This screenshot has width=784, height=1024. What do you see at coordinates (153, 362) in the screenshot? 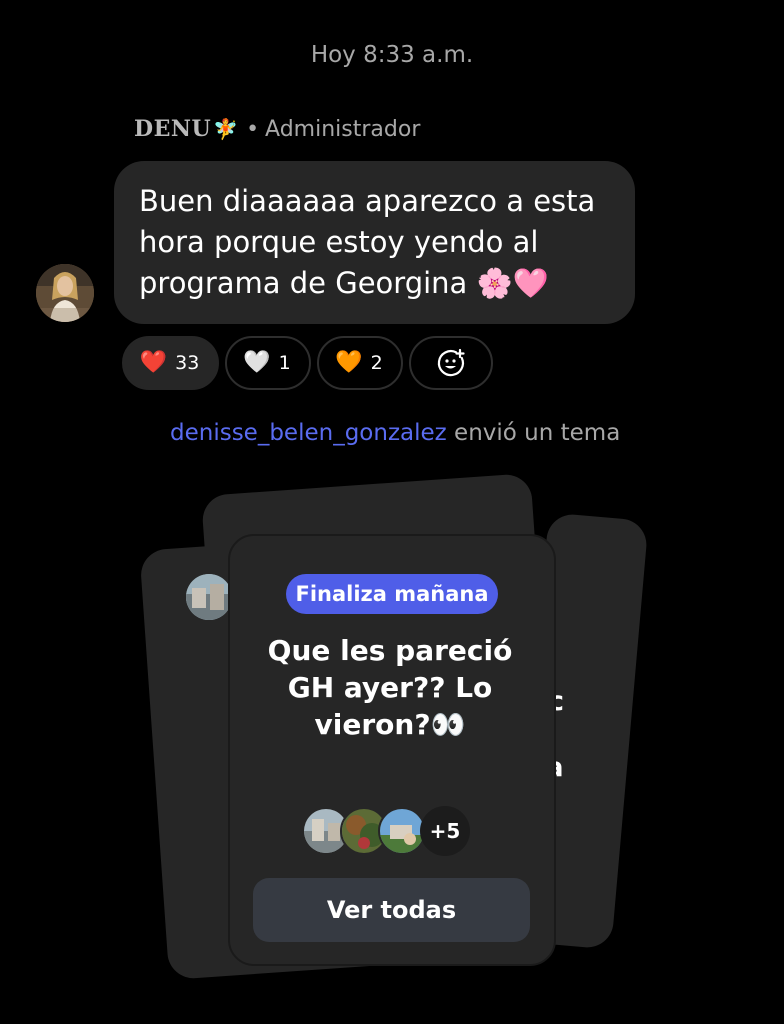
I see `red-heart-icon: ❤️` at bounding box center [153, 362].